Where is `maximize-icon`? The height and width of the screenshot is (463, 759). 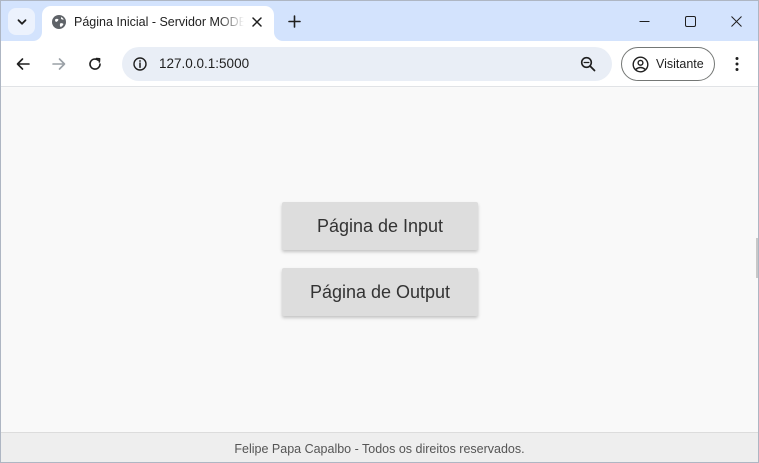 maximize-icon is located at coordinates (690, 21).